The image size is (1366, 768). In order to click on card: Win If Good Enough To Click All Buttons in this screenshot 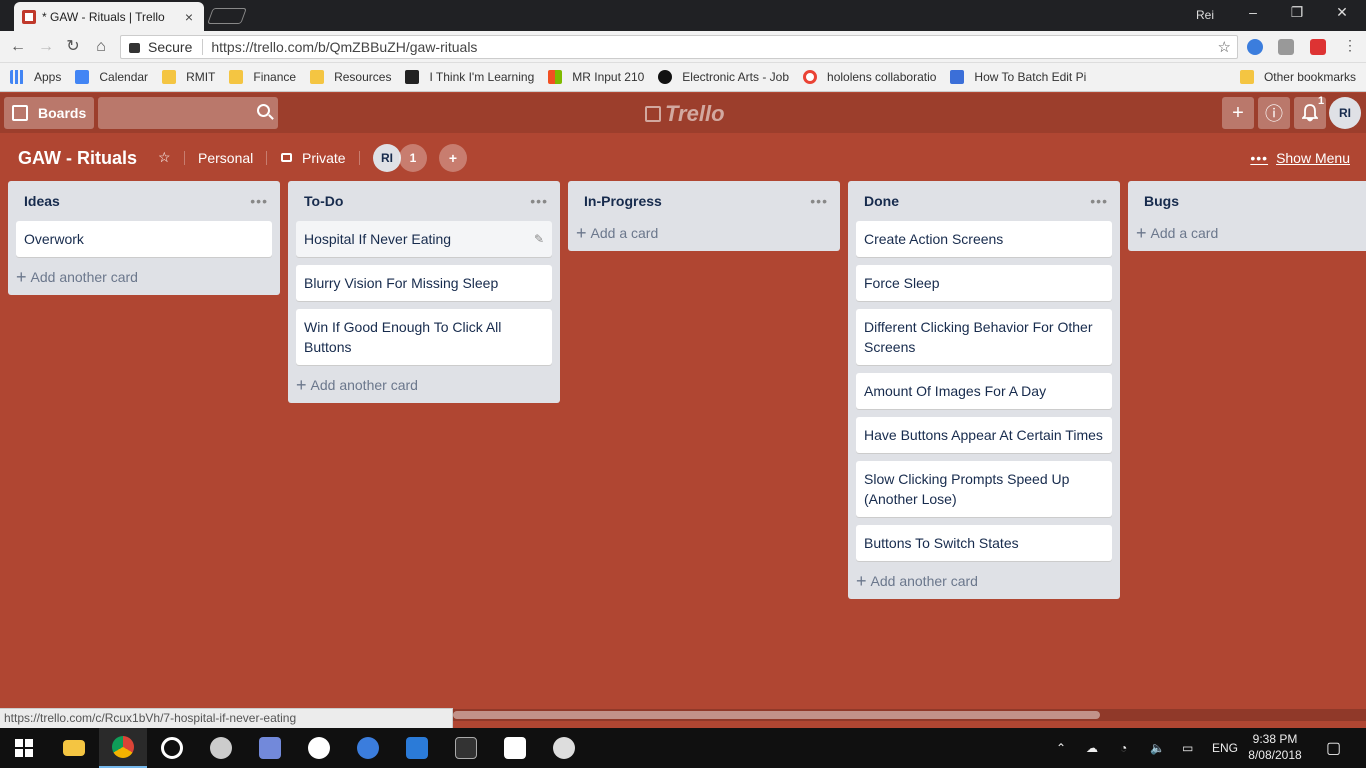, I will do `click(424, 337)`.